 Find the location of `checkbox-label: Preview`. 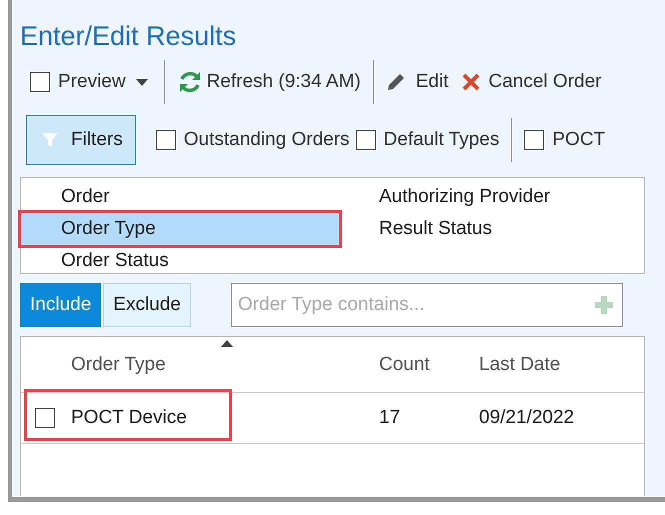

checkbox-label: Preview is located at coordinates (92, 82).